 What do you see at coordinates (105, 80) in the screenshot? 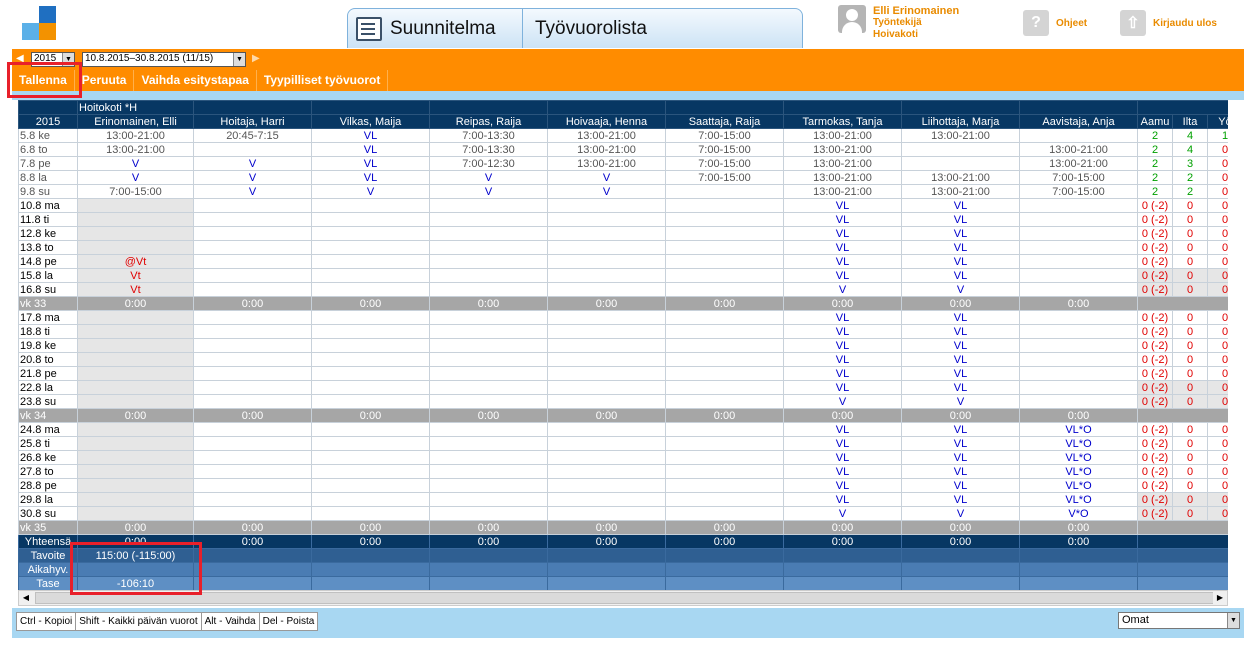
I see `cancel-button: Peruuta` at bounding box center [105, 80].